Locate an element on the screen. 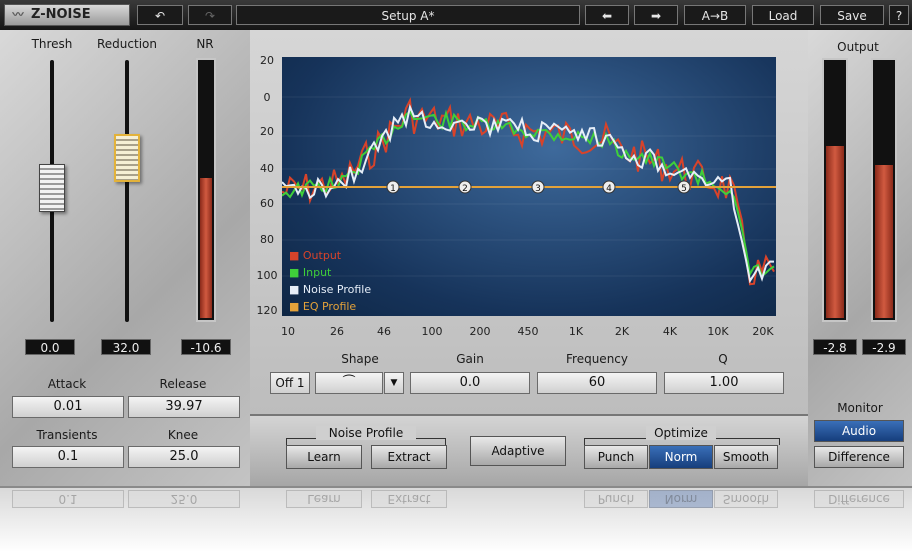  legend-item: ■ Noise Profile is located at coordinates (330, 289).